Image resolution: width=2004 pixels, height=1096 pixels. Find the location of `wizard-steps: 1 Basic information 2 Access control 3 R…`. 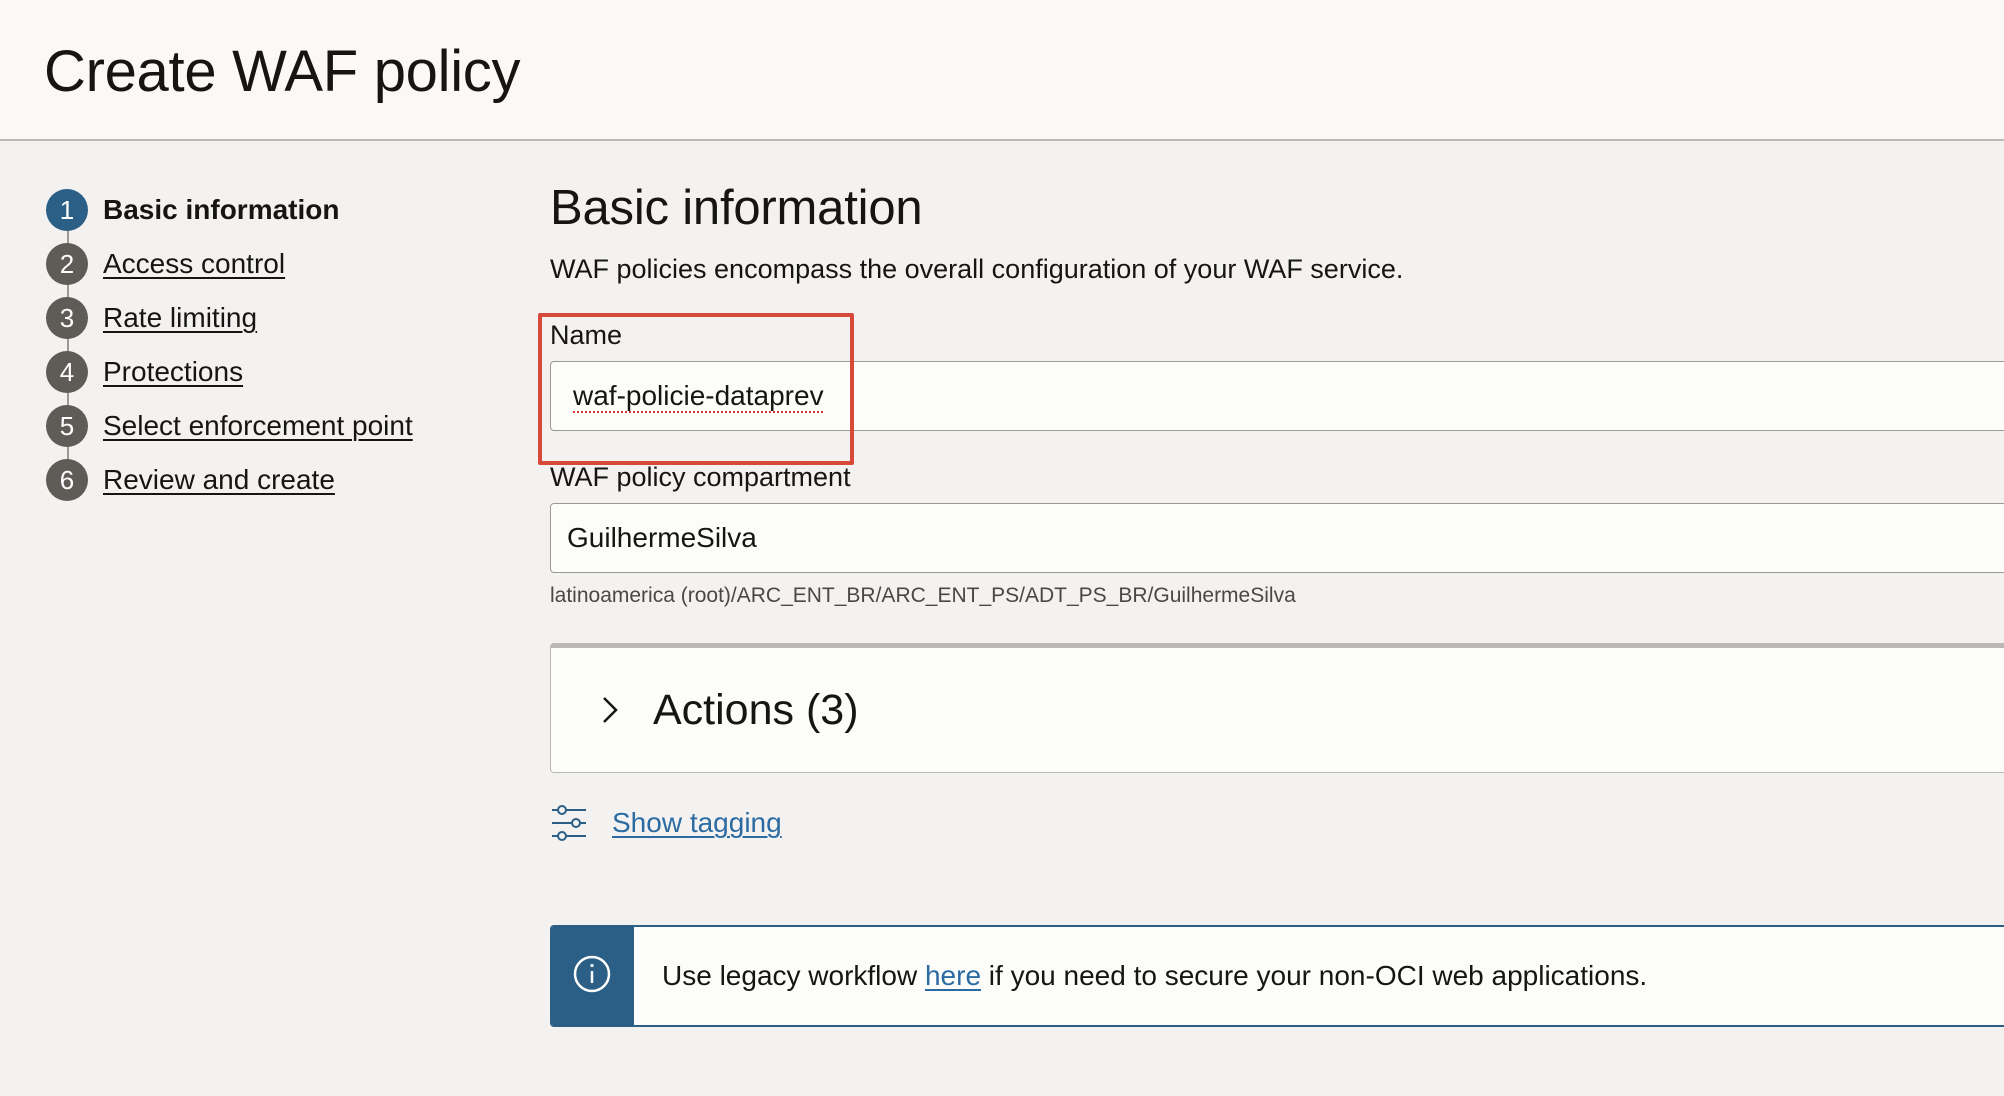

wizard-steps: 1 Basic information 2 Access control 3 R… is located at coordinates (281, 345).